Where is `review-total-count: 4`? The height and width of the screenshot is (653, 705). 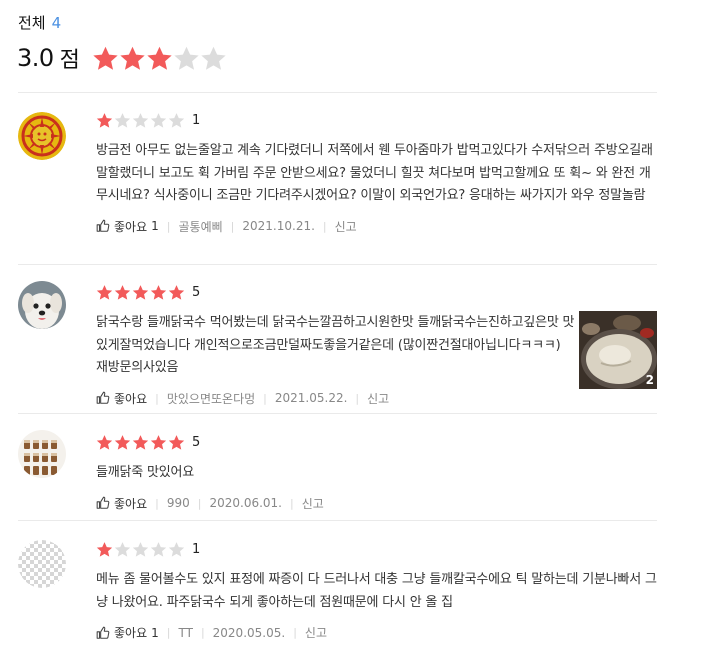 review-total-count: 4 is located at coordinates (56, 23).